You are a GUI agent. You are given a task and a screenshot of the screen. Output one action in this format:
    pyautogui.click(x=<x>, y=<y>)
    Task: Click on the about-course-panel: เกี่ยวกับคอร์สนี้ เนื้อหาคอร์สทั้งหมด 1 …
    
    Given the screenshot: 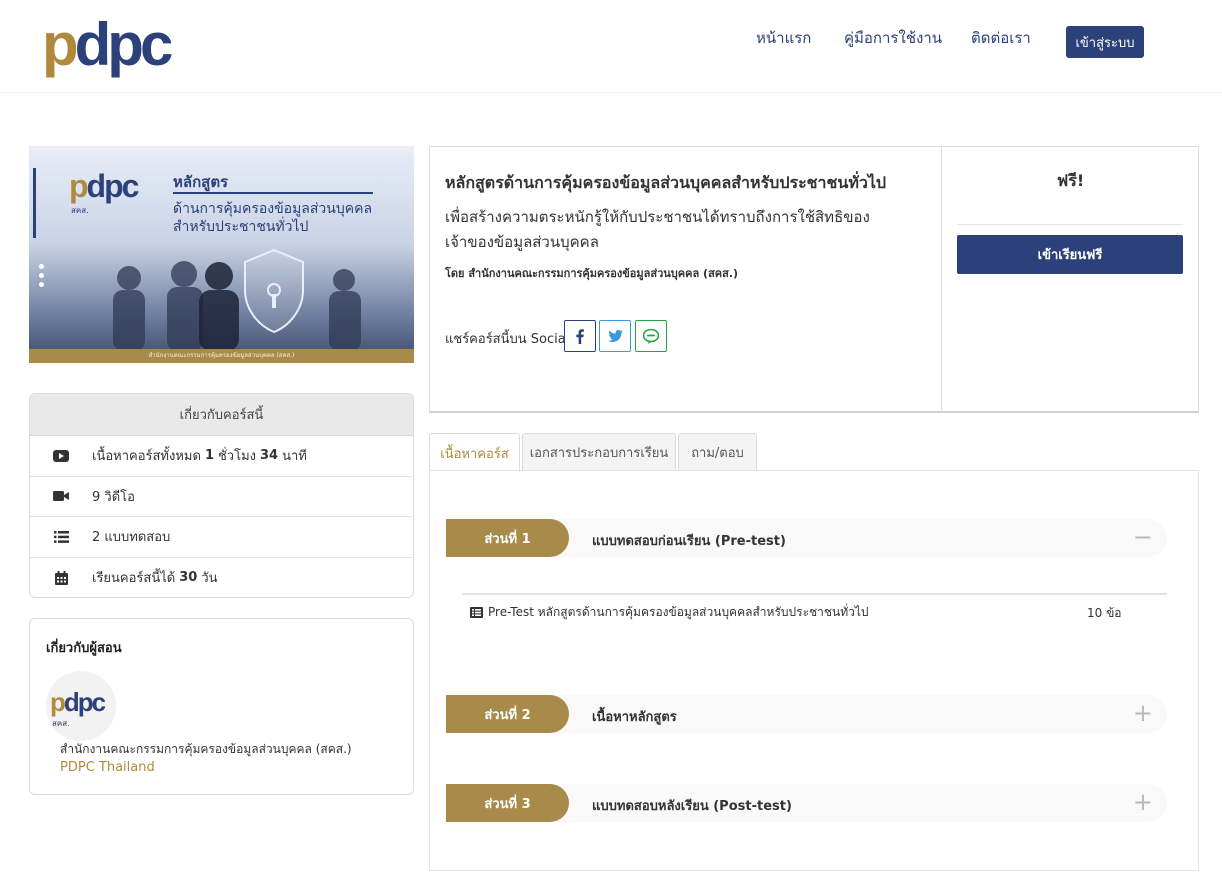 What is the action you would take?
    pyautogui.click(x=221, y=495)
    